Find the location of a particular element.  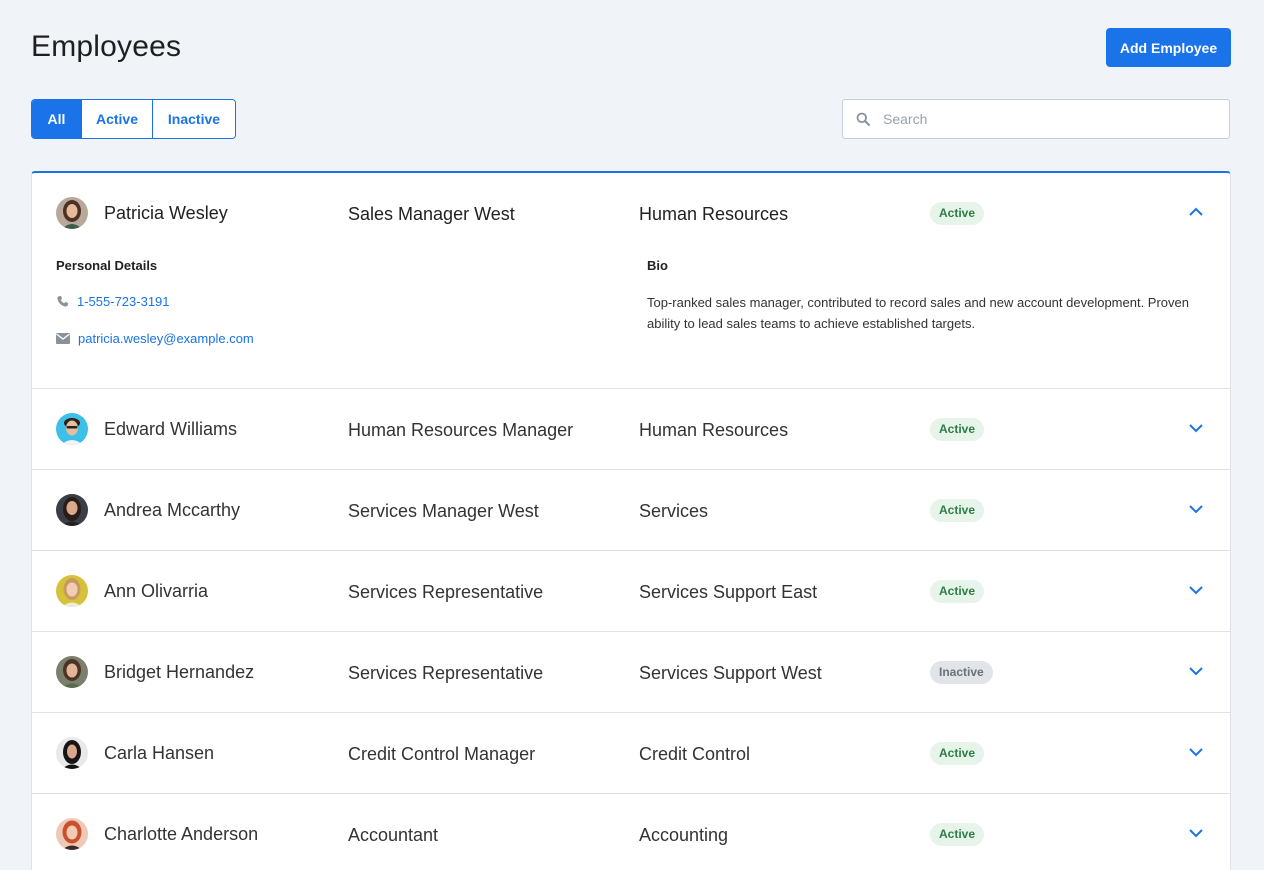

employee-title: Sales Manager West is located at coordinates (431, 214).